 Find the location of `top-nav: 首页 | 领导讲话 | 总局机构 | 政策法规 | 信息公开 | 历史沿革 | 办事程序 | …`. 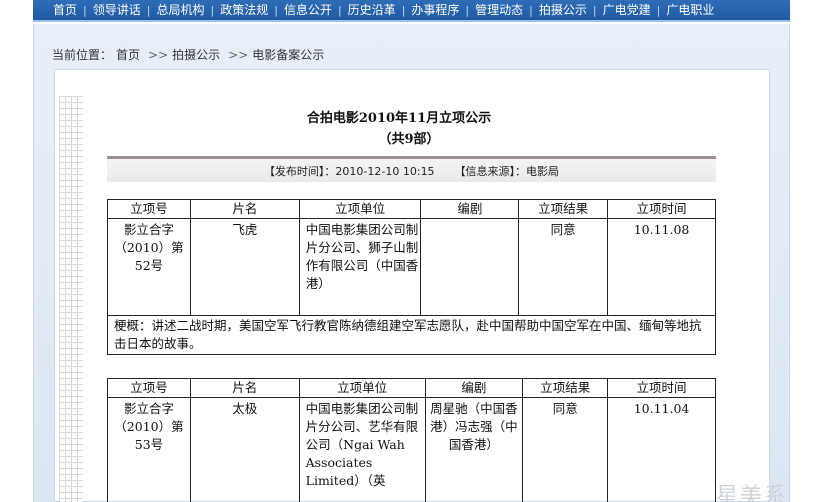

top-nav: 首页 | 领导讲话 | 总局机构 | 政策法规 | 信息公开 | 历史沿革 | 办事程序 | … is located at coordinates (411, 11).